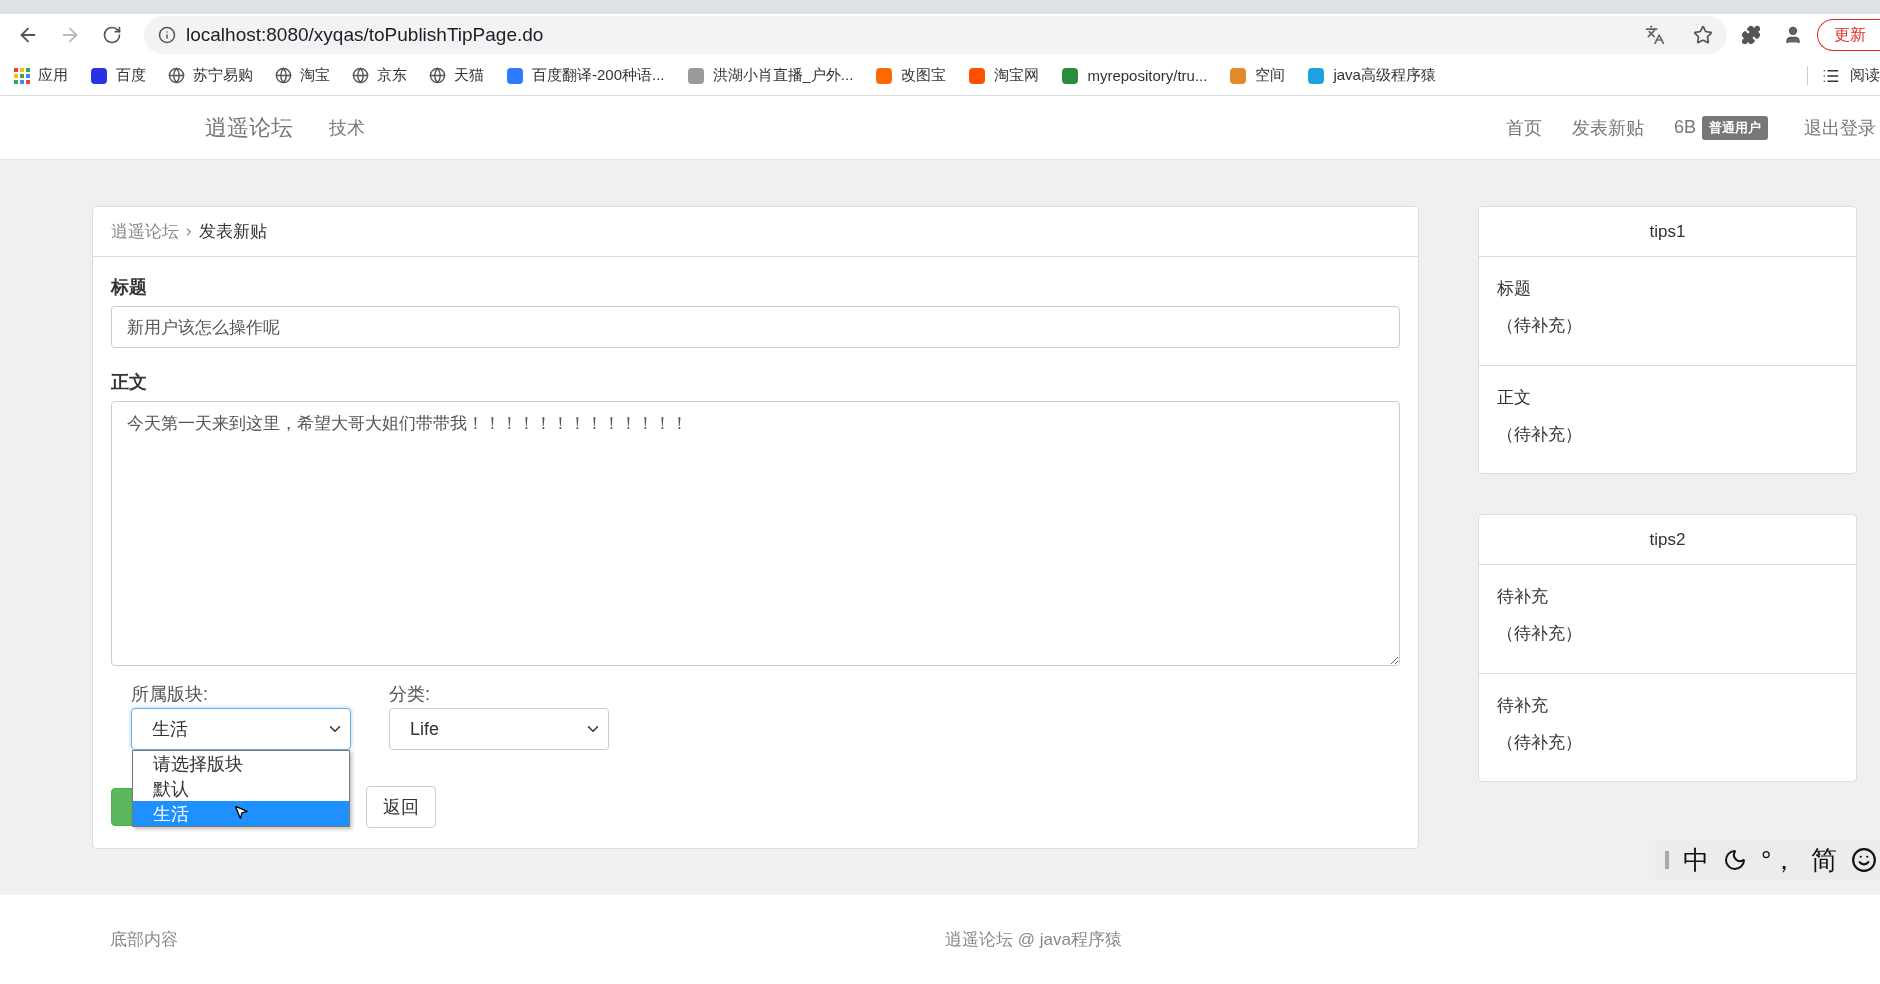 The width and height of the screenshot is (1880, 984). I want to click on dropdown-option: 默认, so click(241, 788).